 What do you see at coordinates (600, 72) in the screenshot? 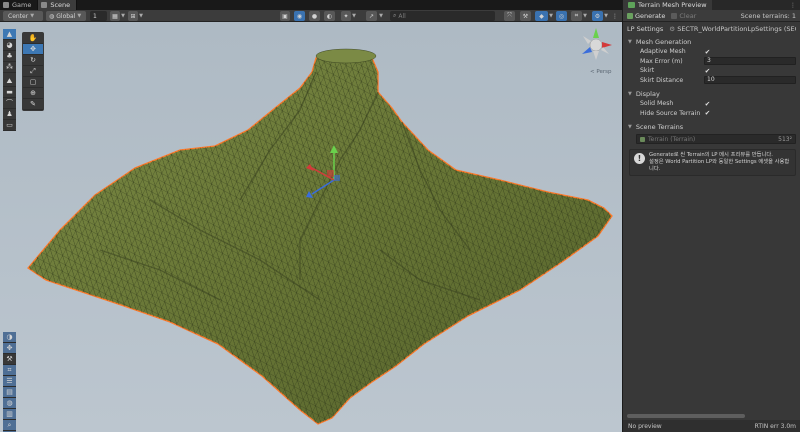
I see `projection-label: < Persp` at bounding box center [600, 72].